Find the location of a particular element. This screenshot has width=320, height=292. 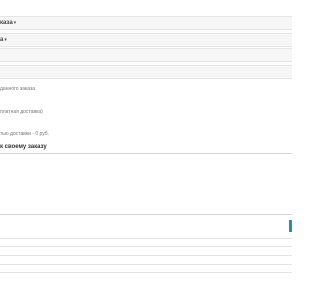

order-type-select-label: каза▾ is located at coordinates (8, 23).